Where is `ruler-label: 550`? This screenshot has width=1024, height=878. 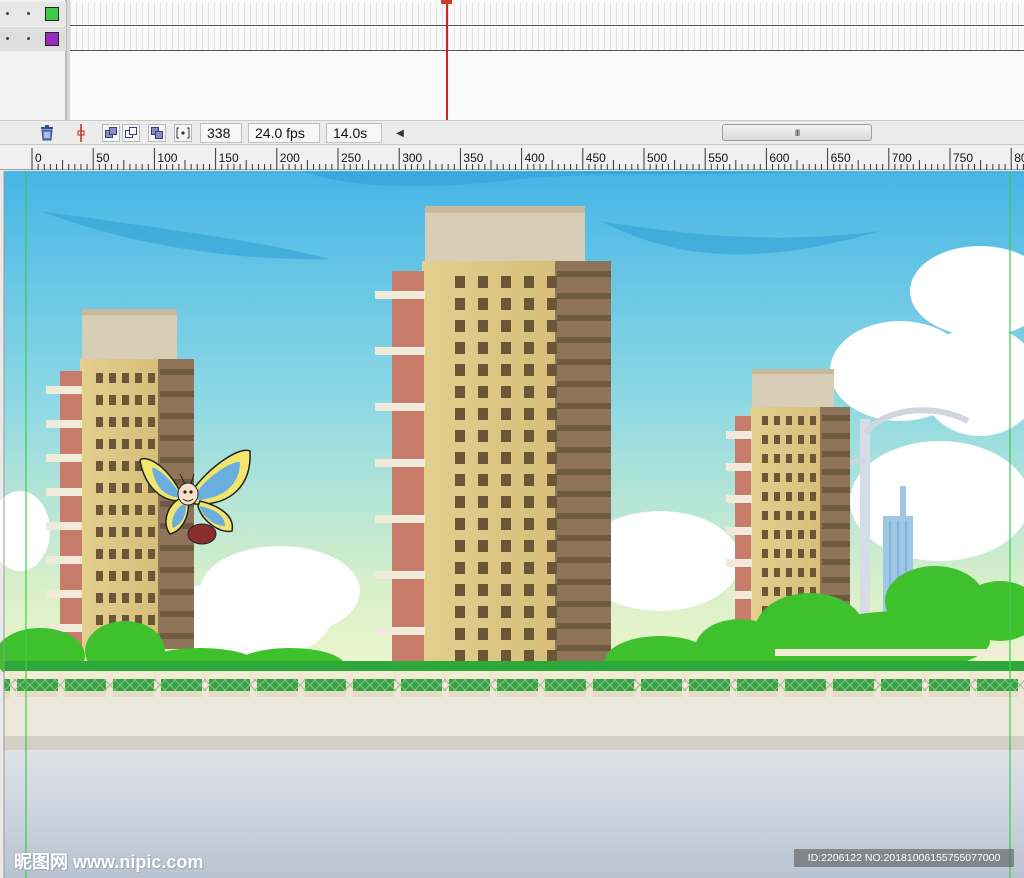 ruler-label: 550 is located at coordinates (718, 158).